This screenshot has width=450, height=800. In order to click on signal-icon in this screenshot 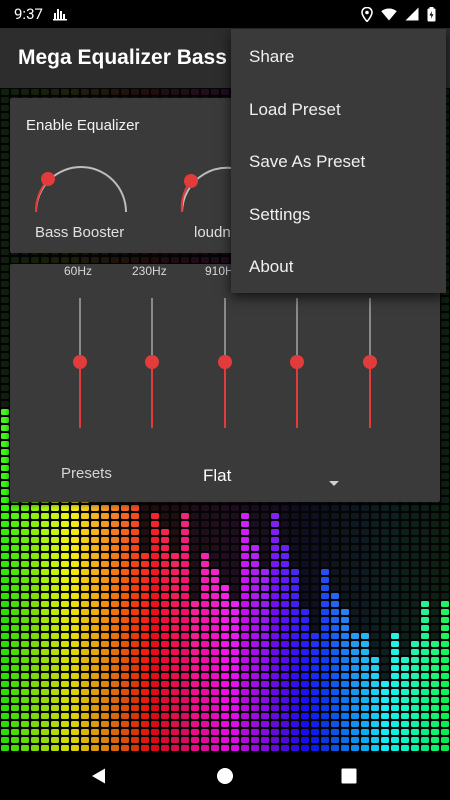, I will do `click(412, 14)`.